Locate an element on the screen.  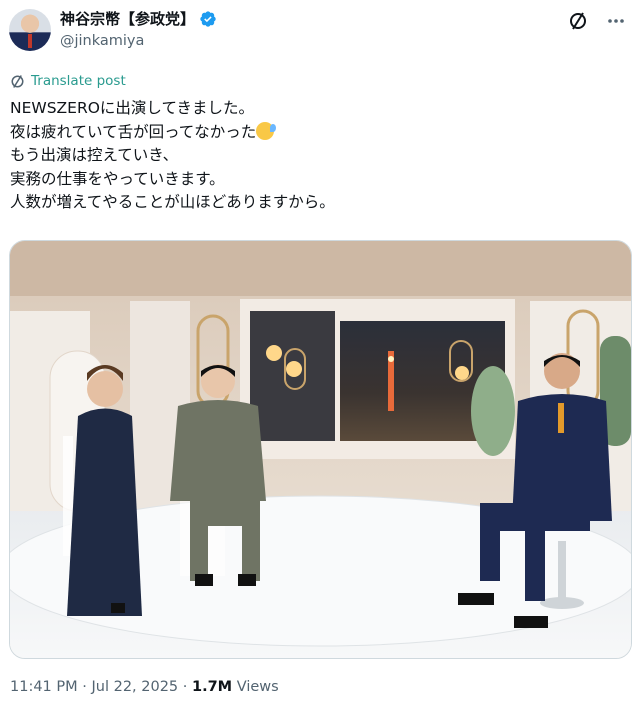
post-date: Jul 22, 2025 is located at coordinates (134, 687).